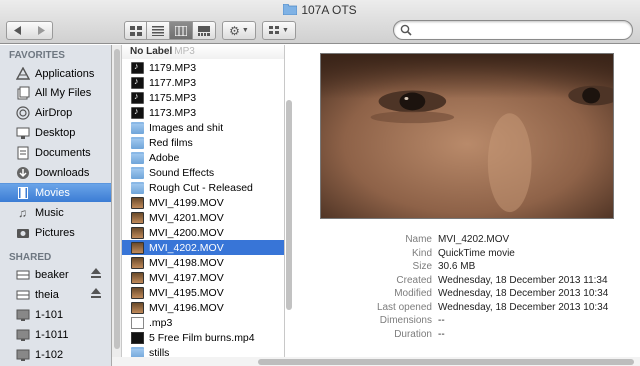 The height and width of the screenshot is (366, 640). What do you see at coordinates (203, 351) in the screenshot?
I see `file-row: stills` at bounding box center [203, 351].